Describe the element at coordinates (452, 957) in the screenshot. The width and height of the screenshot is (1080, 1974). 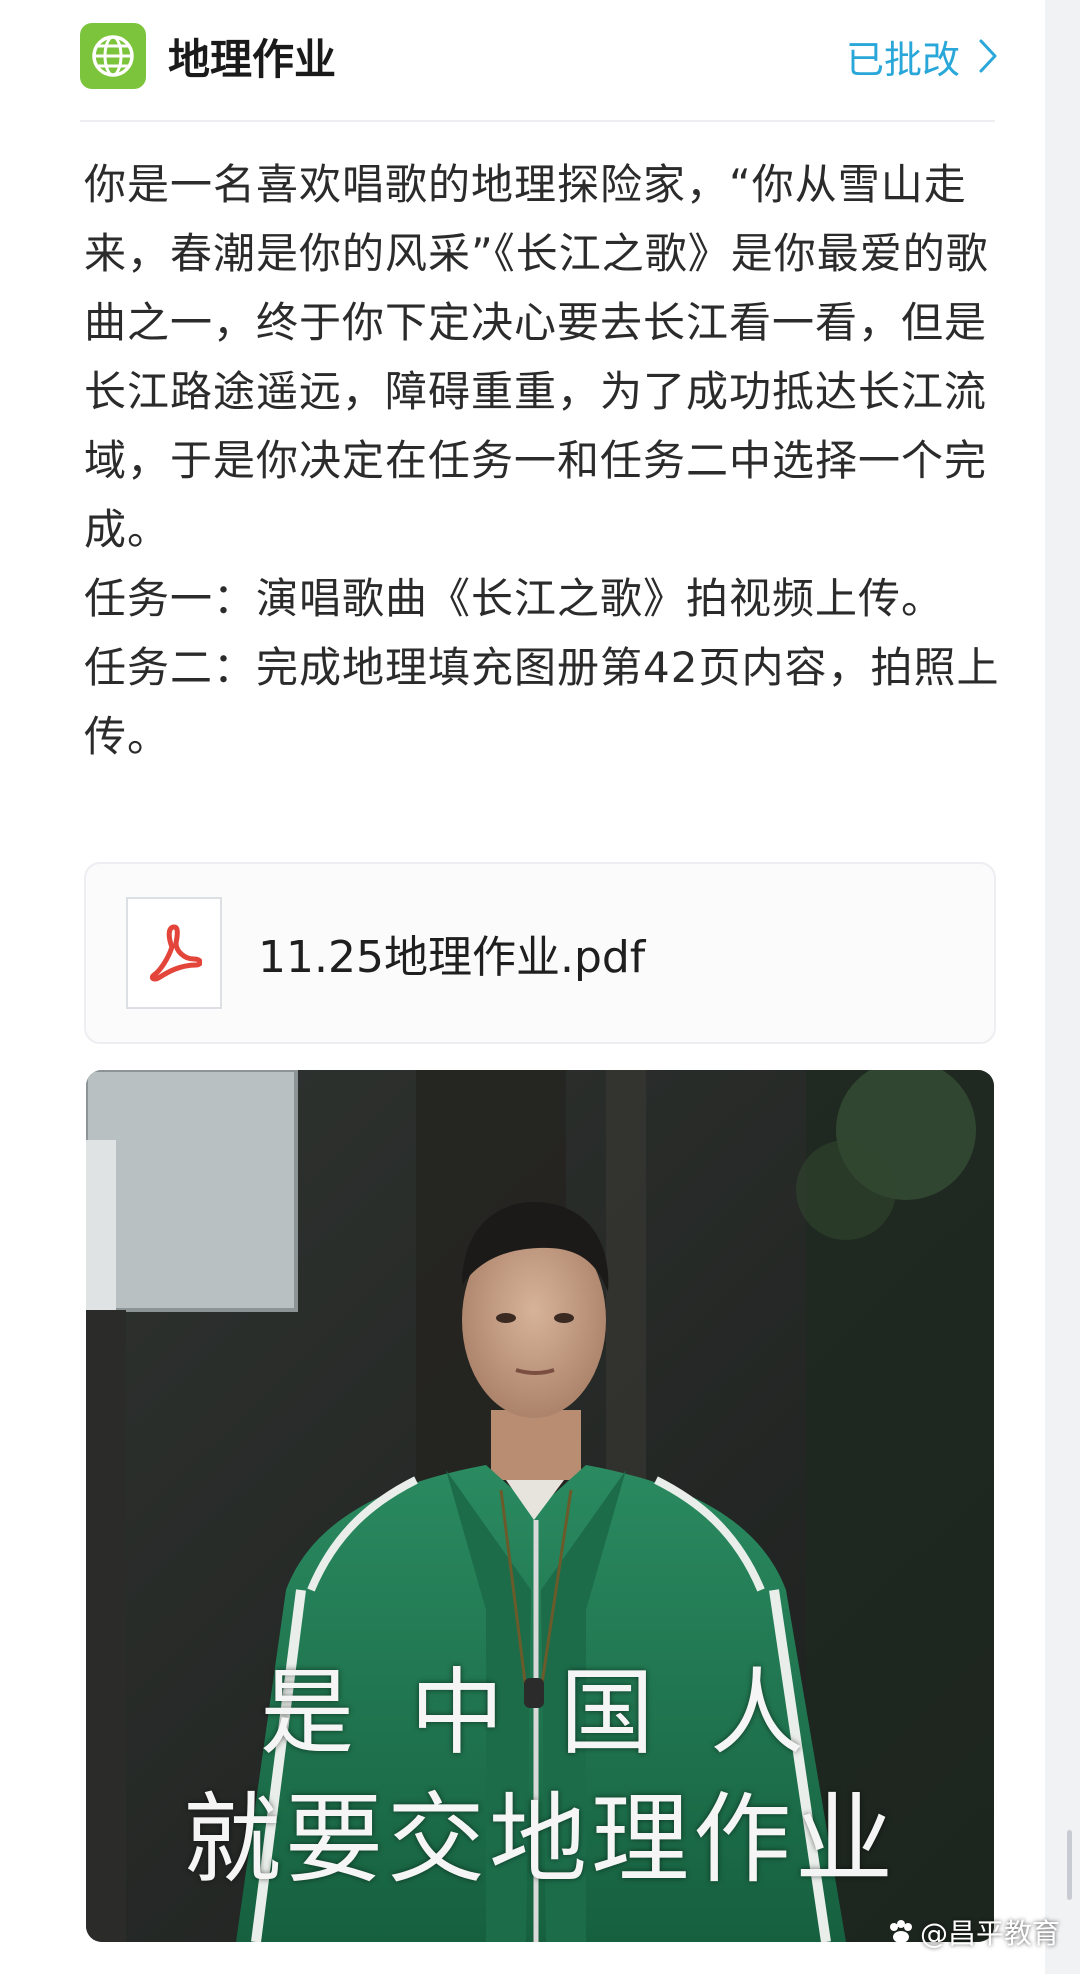
I see `attachment-file-name: 11.25地理作业.pdf` at that location.